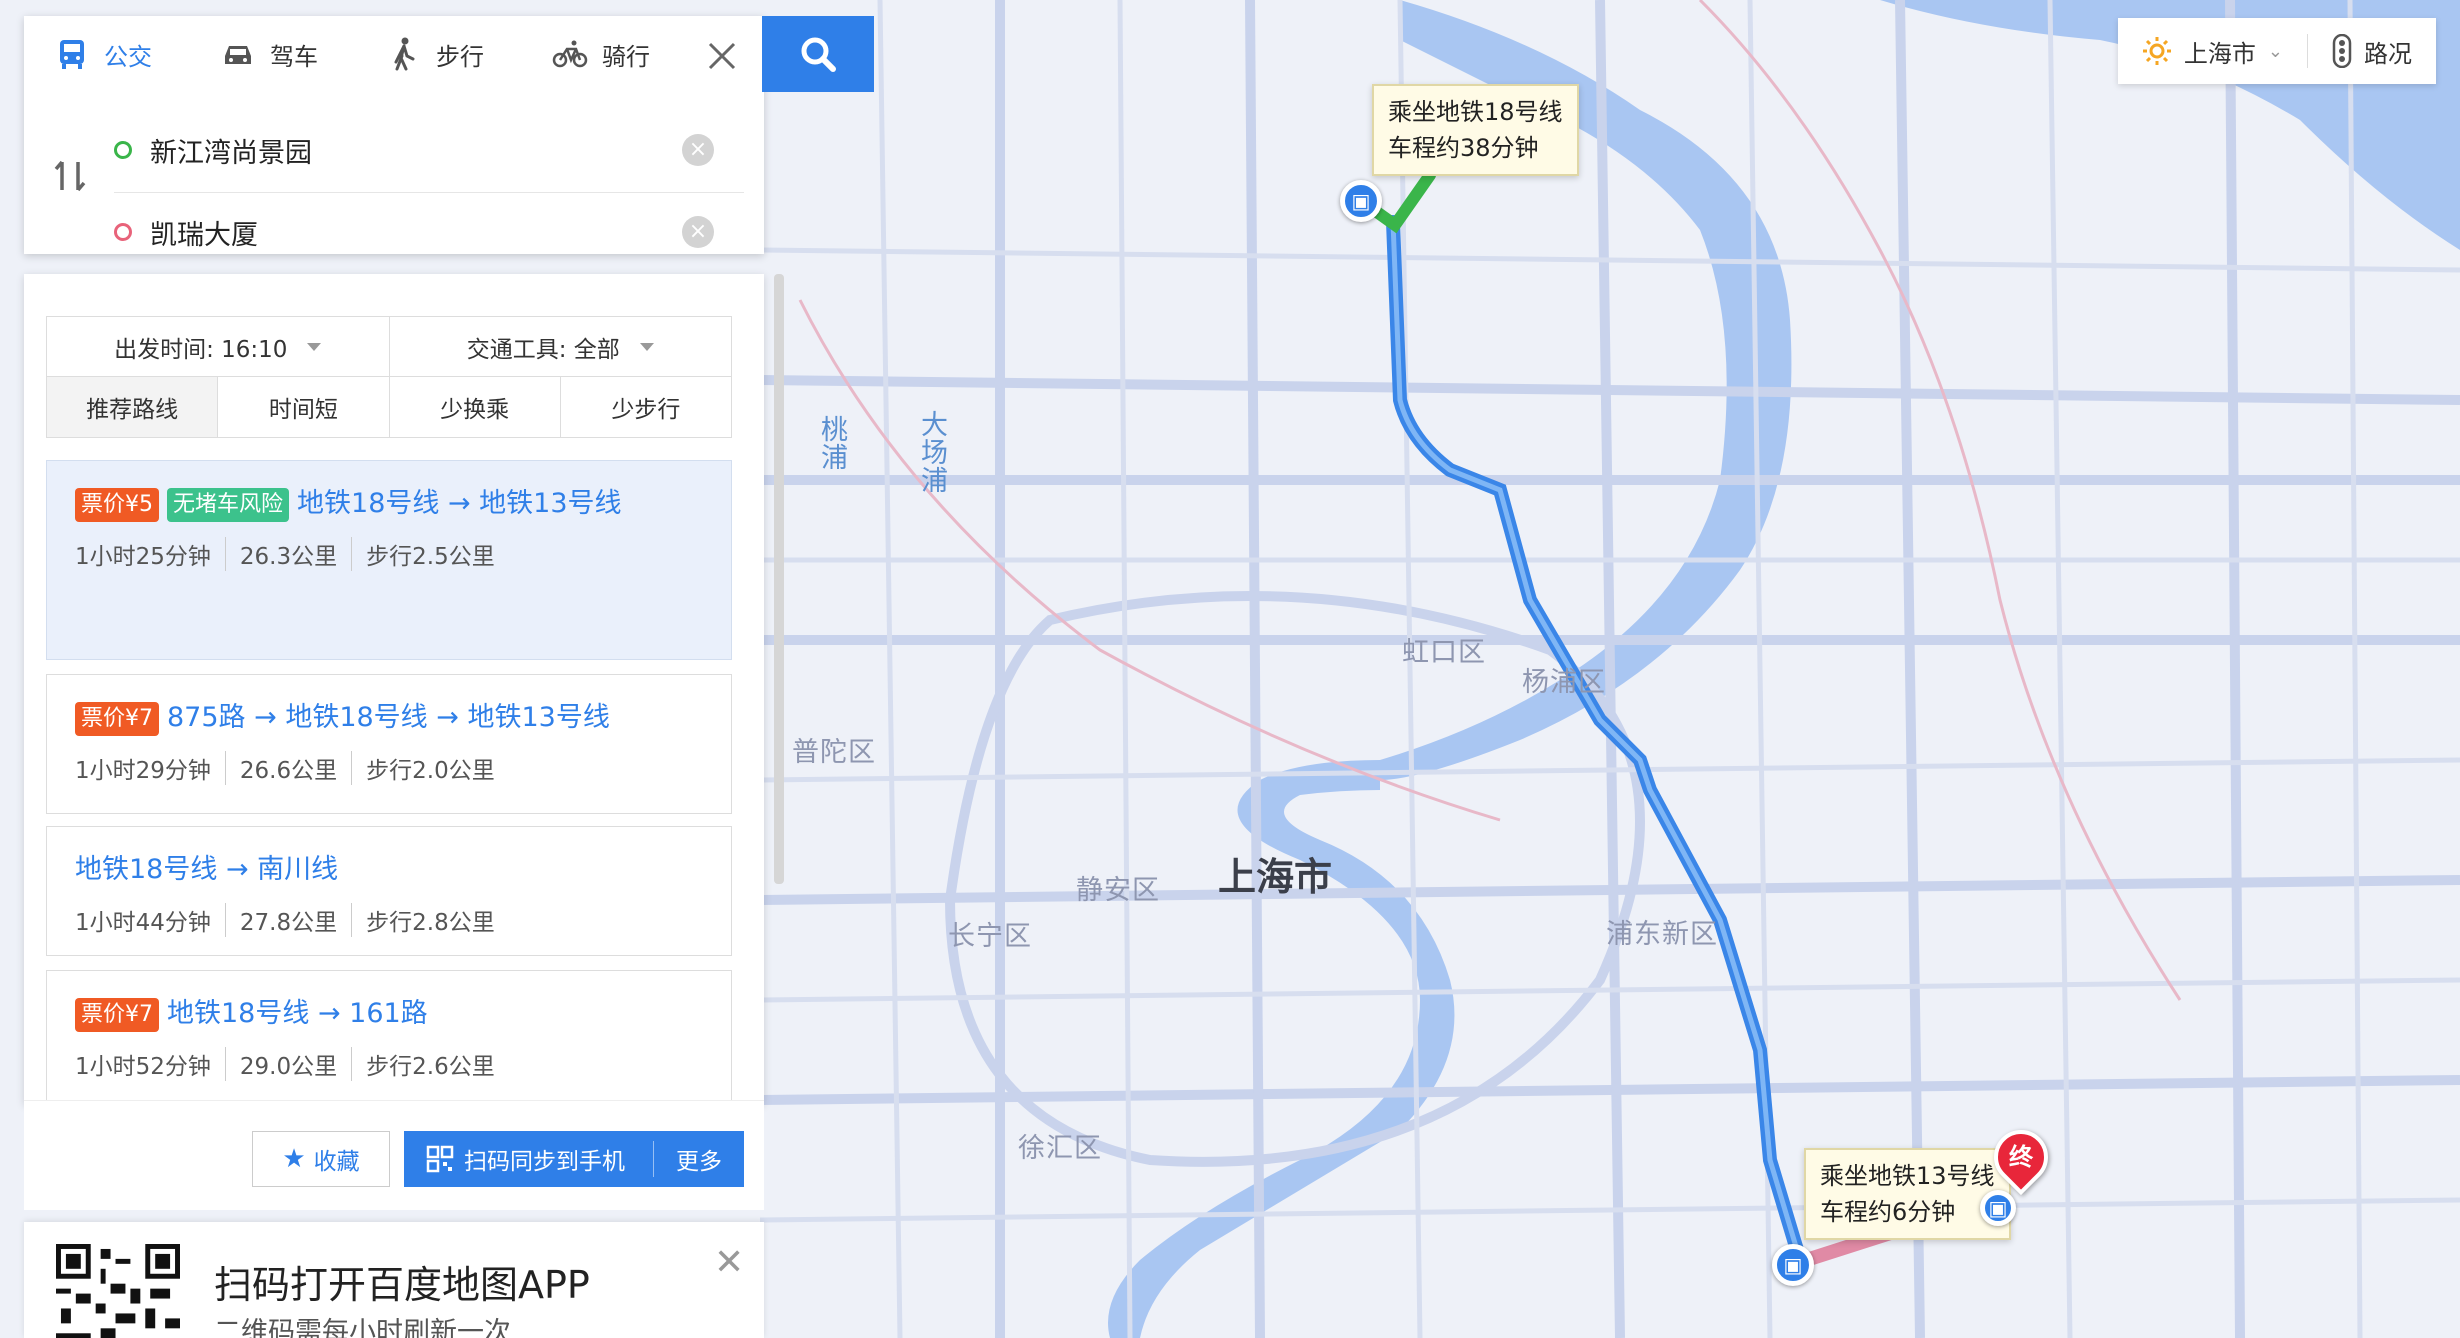 This screenshot has width=2460, height=1338. Describe the element at coordinates (1060, 1148) in the screenshot. I see `district-label: 徐汇区` at that location.